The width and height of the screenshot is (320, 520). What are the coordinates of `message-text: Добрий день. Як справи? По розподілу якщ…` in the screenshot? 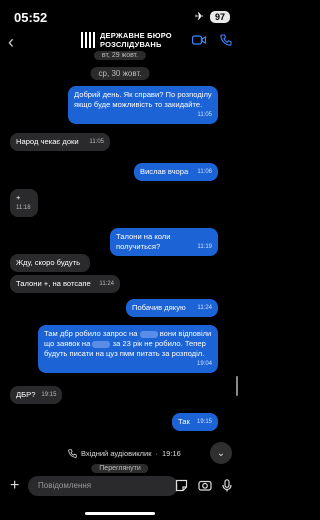 It's located at (143, 99).